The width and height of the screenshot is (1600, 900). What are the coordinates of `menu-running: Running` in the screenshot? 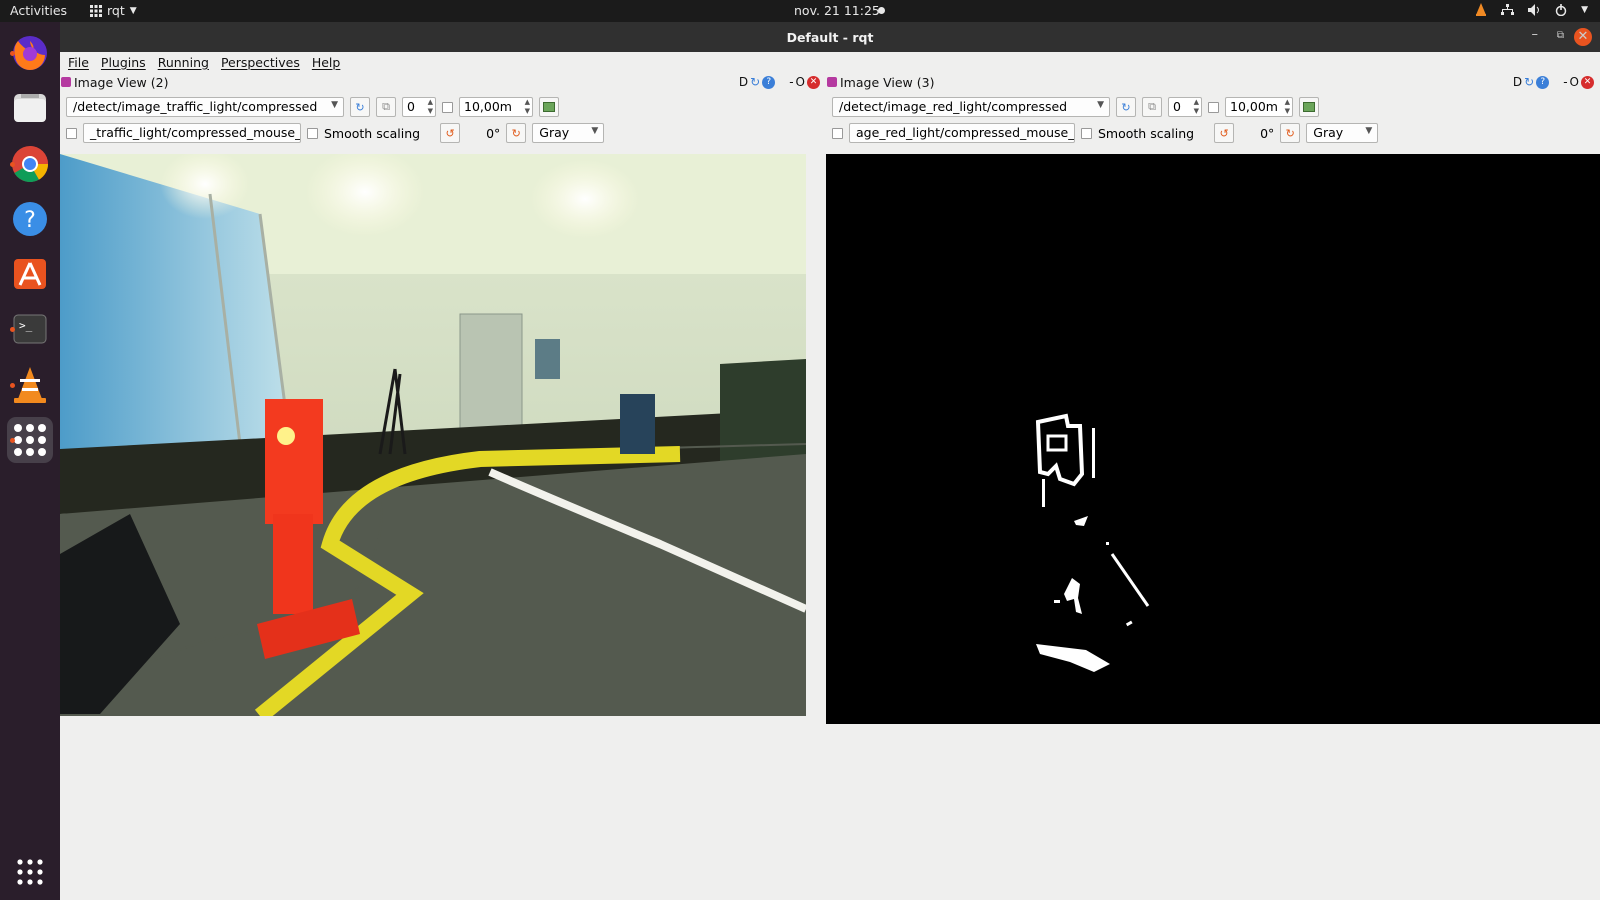 It's located at (183, 62).